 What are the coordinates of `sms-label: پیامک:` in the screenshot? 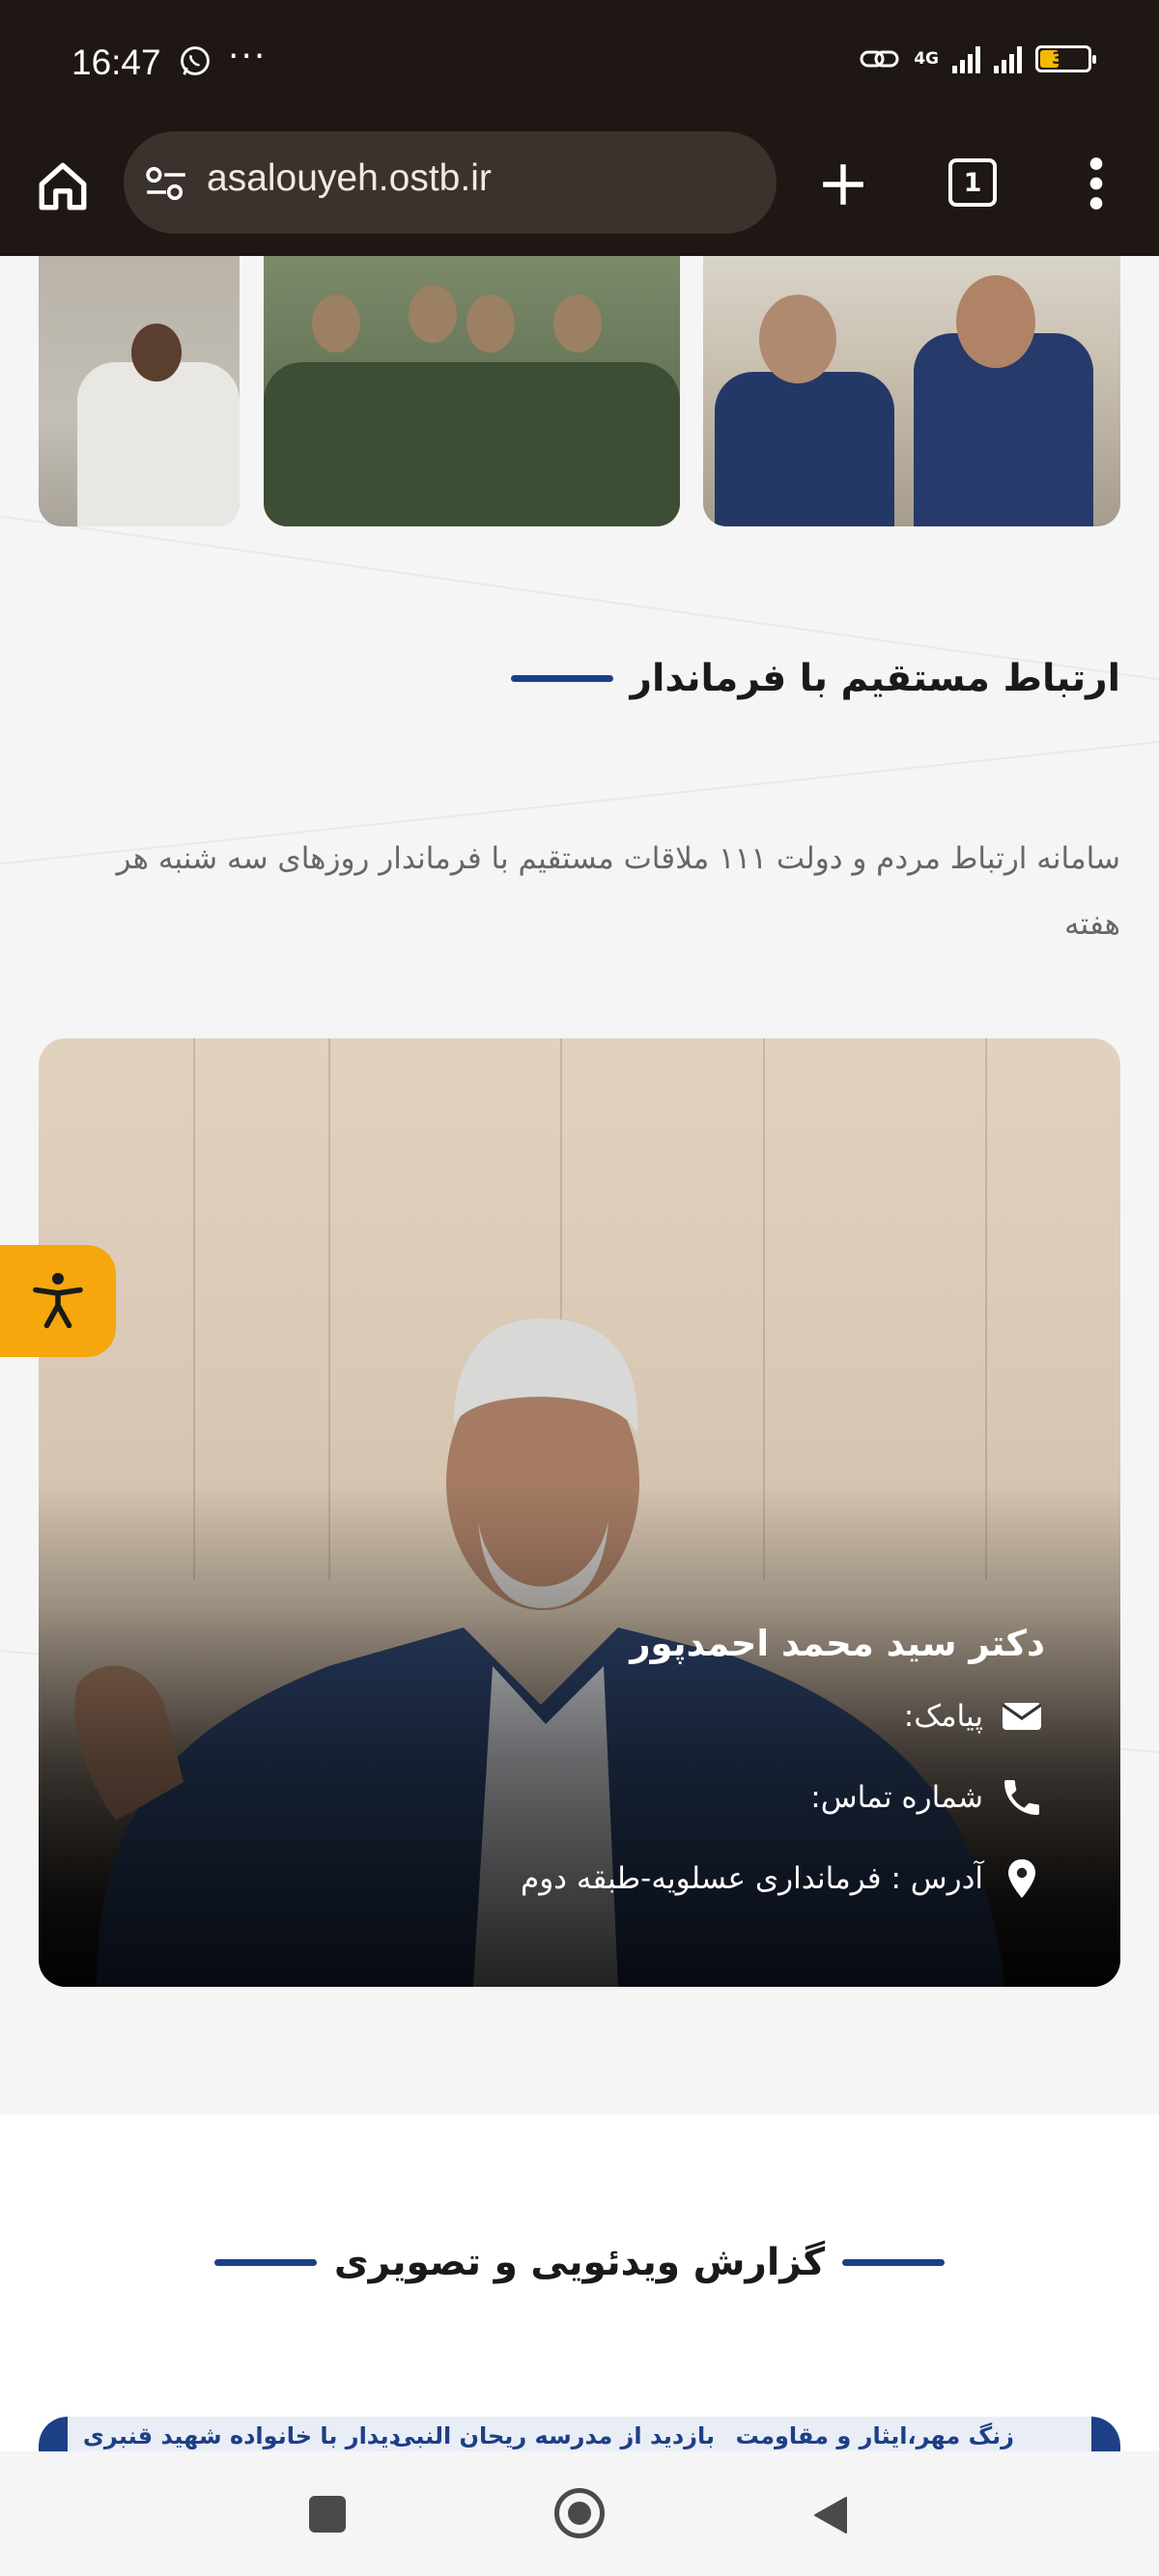 It's located at (943, 1716).